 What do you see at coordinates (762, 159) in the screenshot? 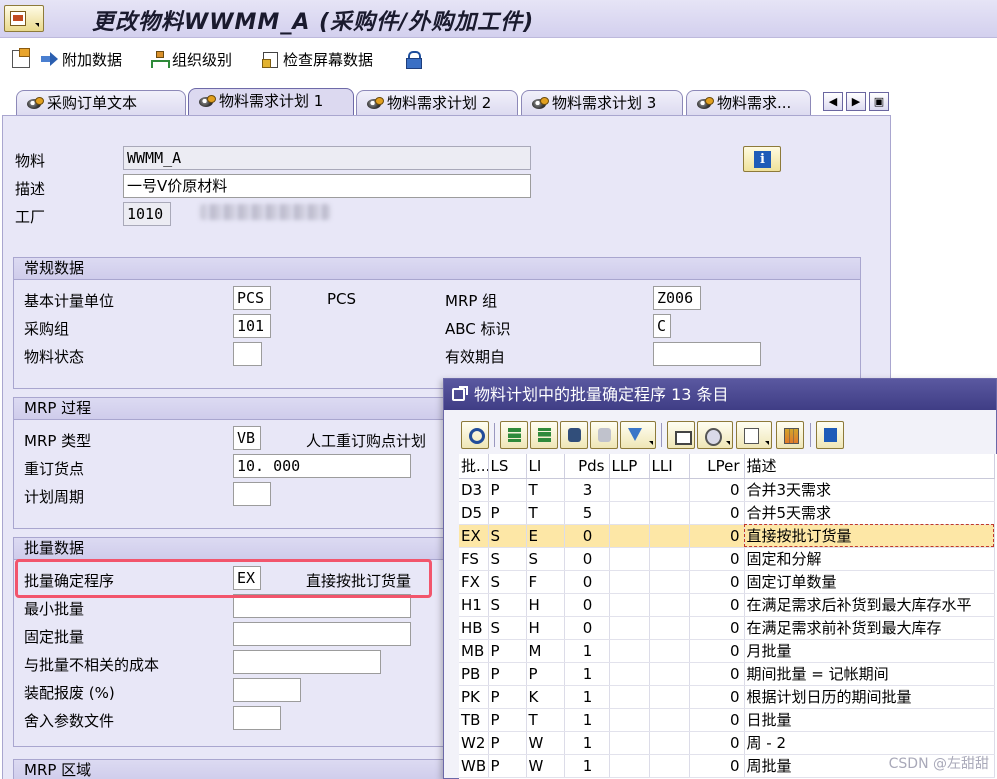
I see `info-button: i` at bounding box center [762, 159].